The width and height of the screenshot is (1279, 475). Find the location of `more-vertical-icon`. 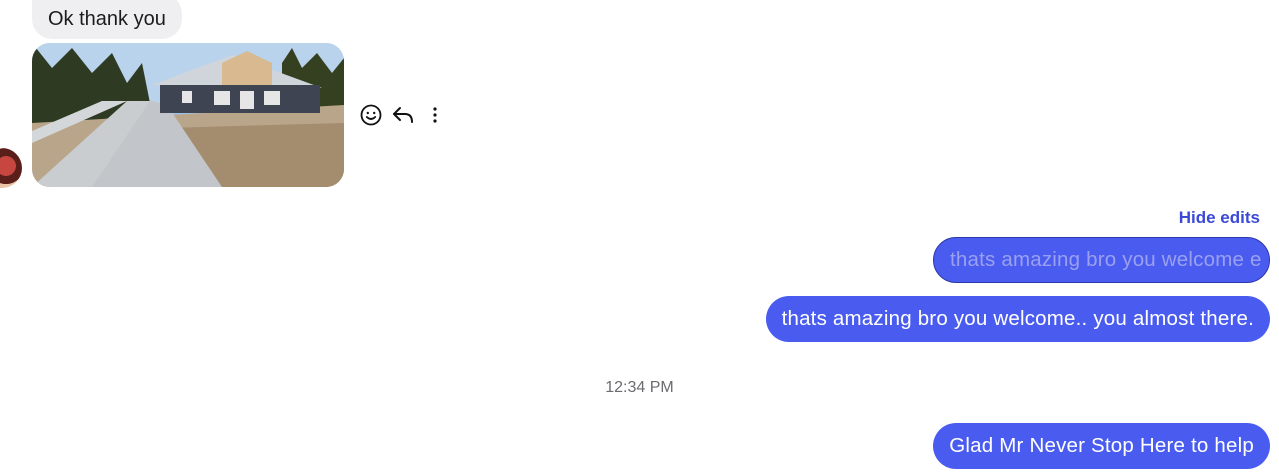

more-vertical-icon is located at coordinates (435, 115).